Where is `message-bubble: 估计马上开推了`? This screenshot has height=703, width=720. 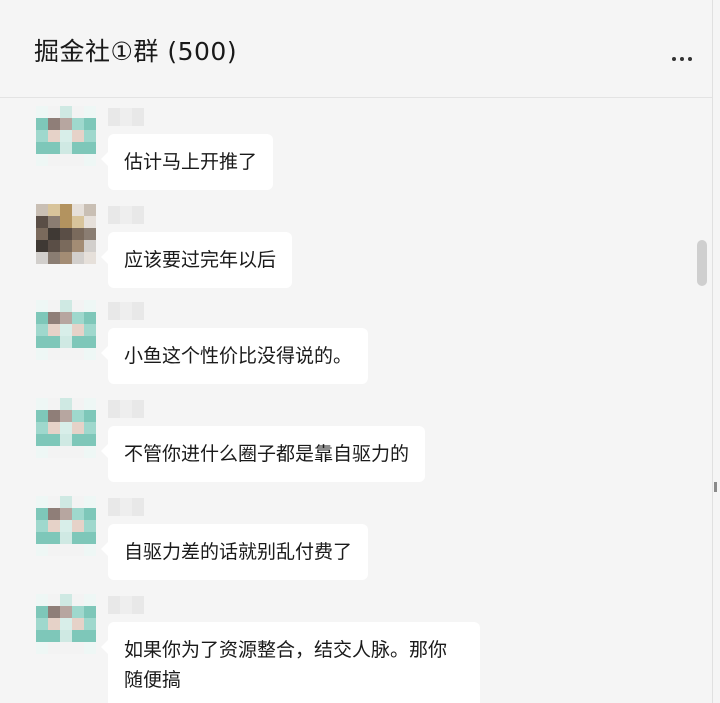 message-bubble: 估计马上开推了 is located at coordinates (187, 162).